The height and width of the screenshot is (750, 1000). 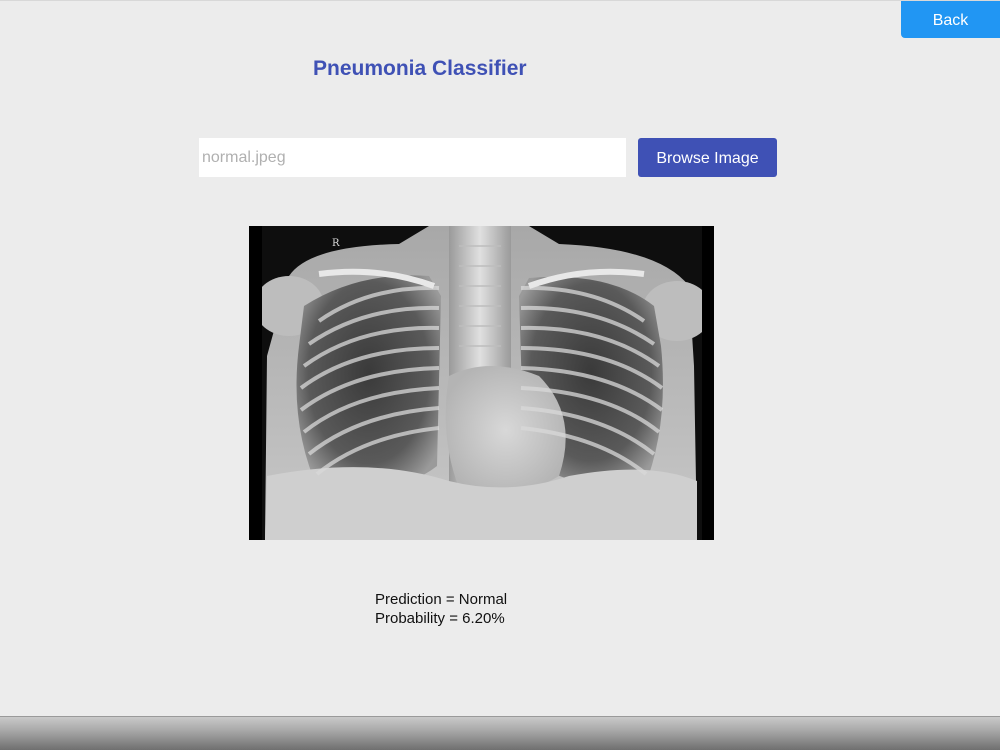 I want to click on file-name-field, so click(x=412, y=157).